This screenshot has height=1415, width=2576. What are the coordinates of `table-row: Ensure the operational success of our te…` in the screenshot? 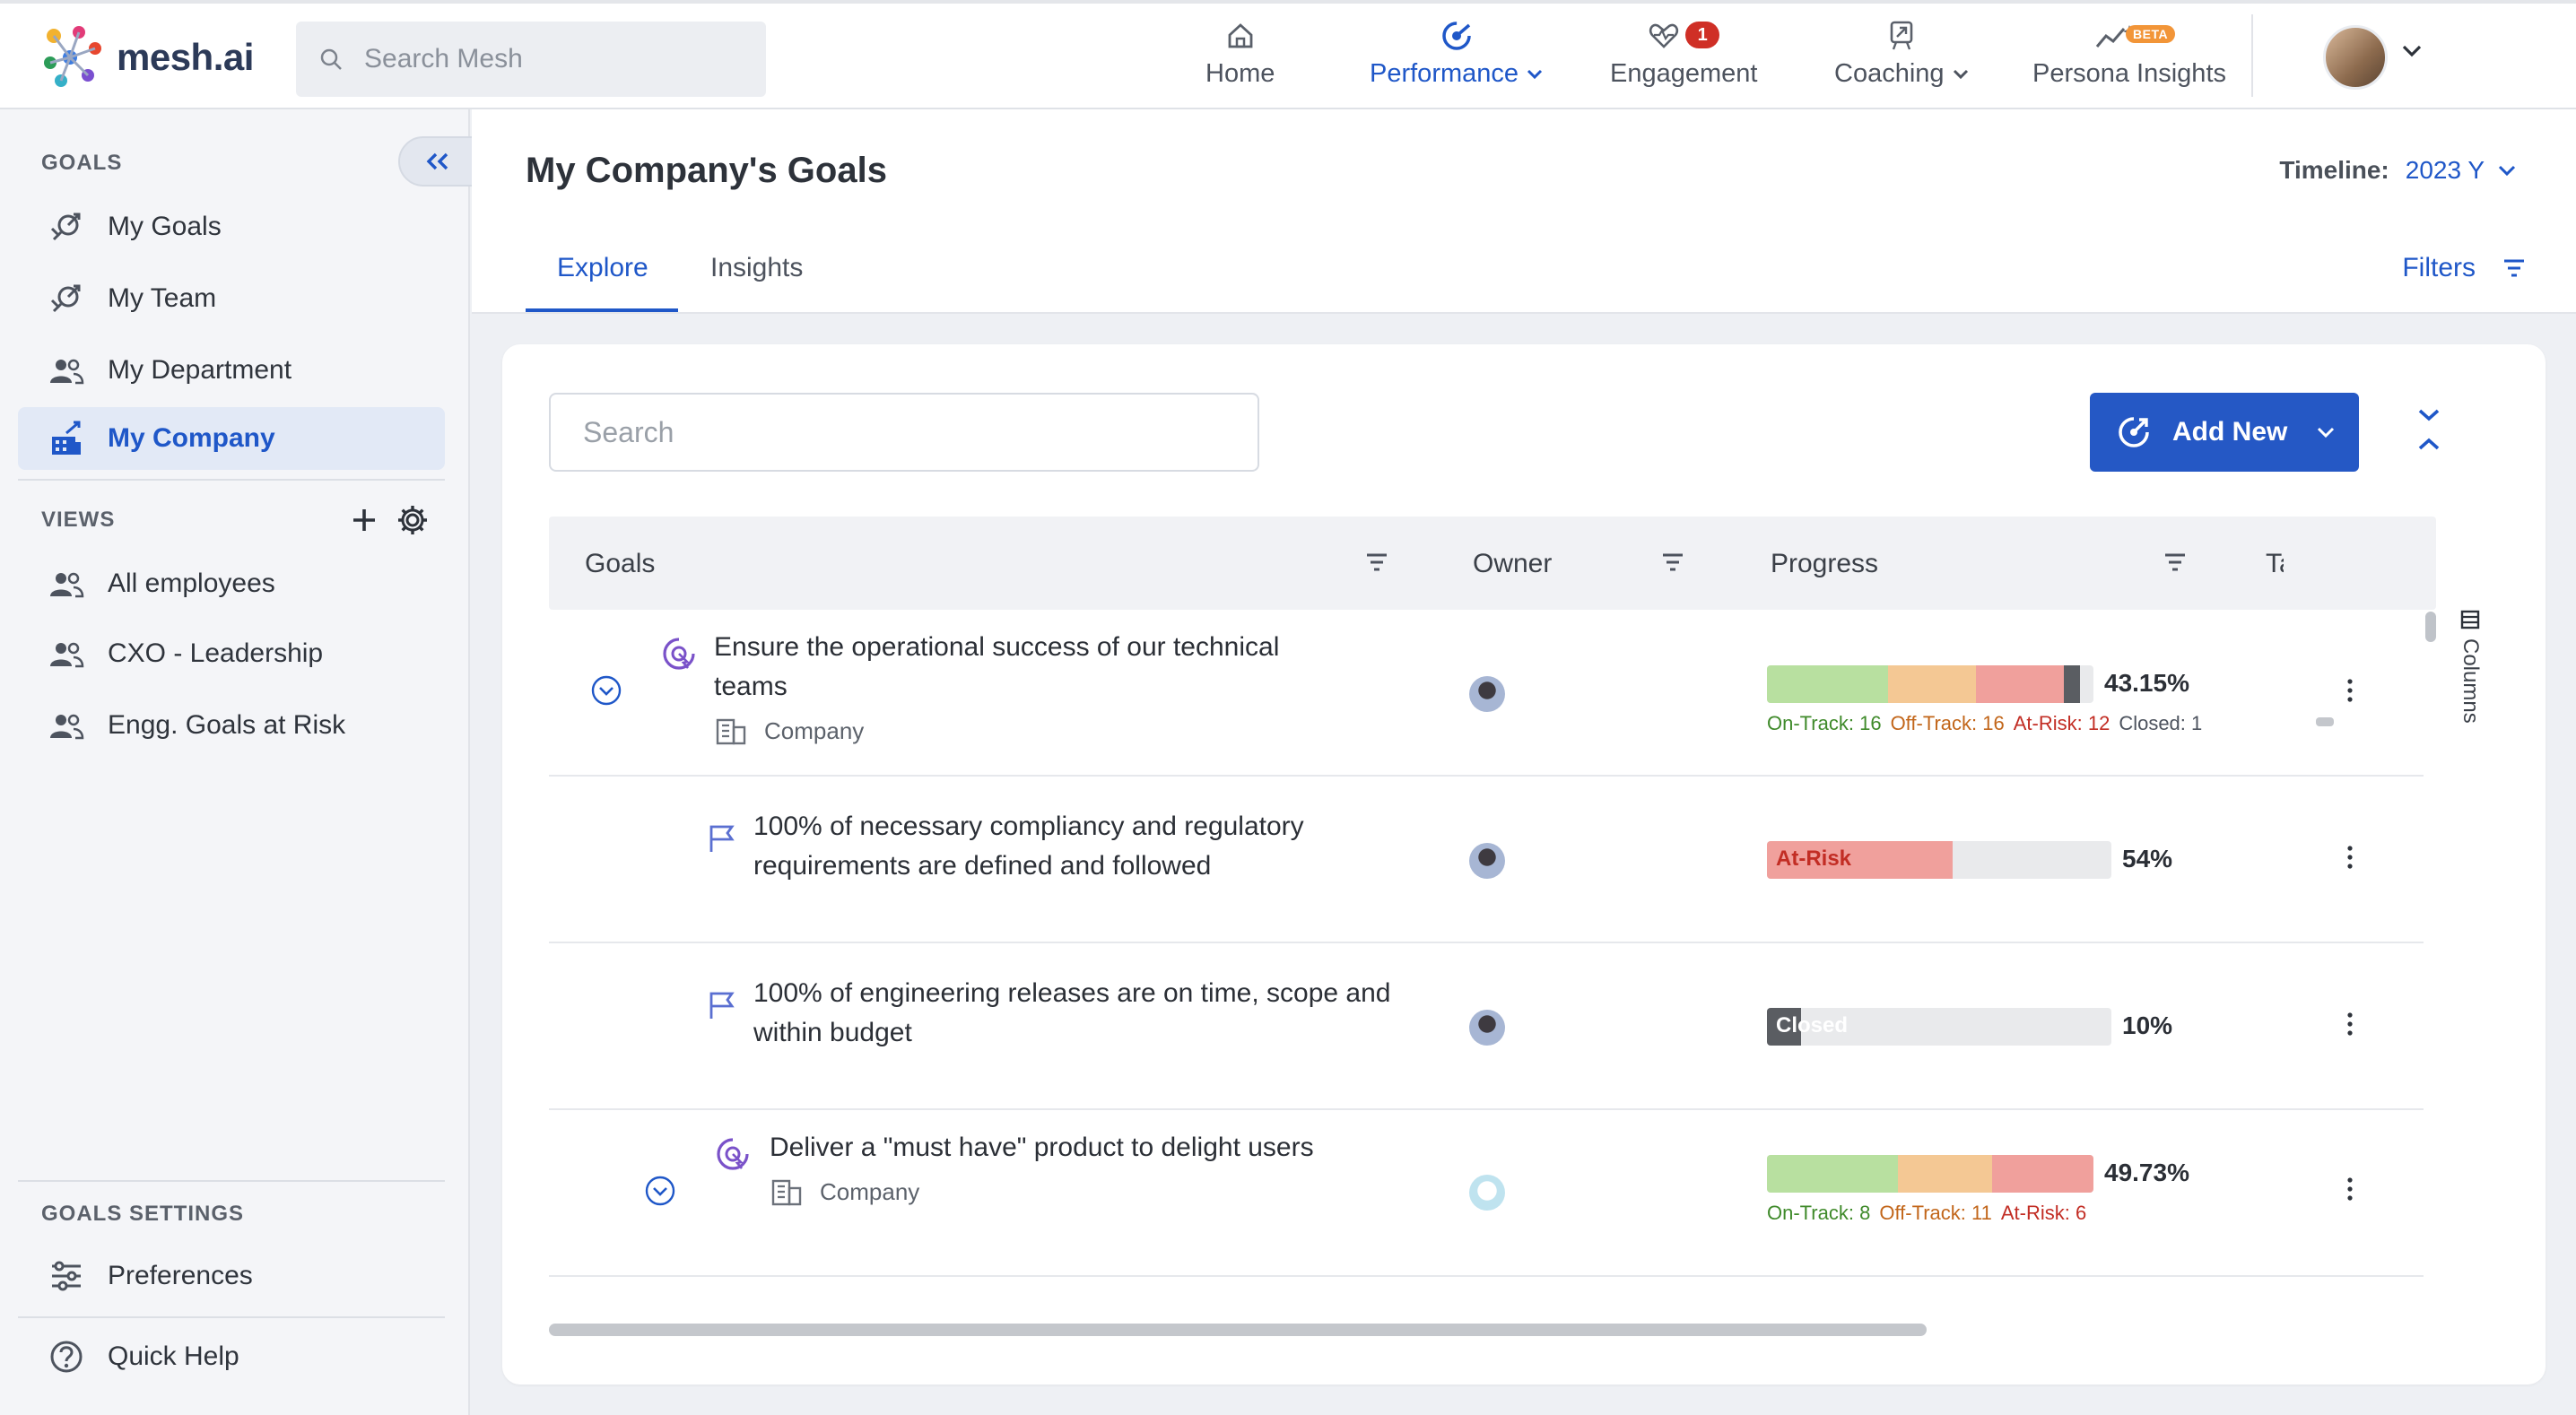 It's located at (1486, 693).